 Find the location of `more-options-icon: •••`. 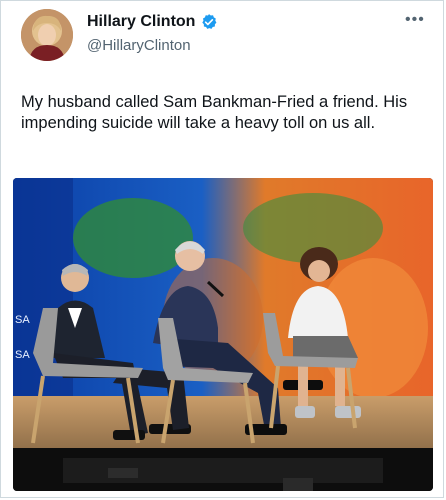

more-options-icon: ••• is located at coordinates (415, 20).